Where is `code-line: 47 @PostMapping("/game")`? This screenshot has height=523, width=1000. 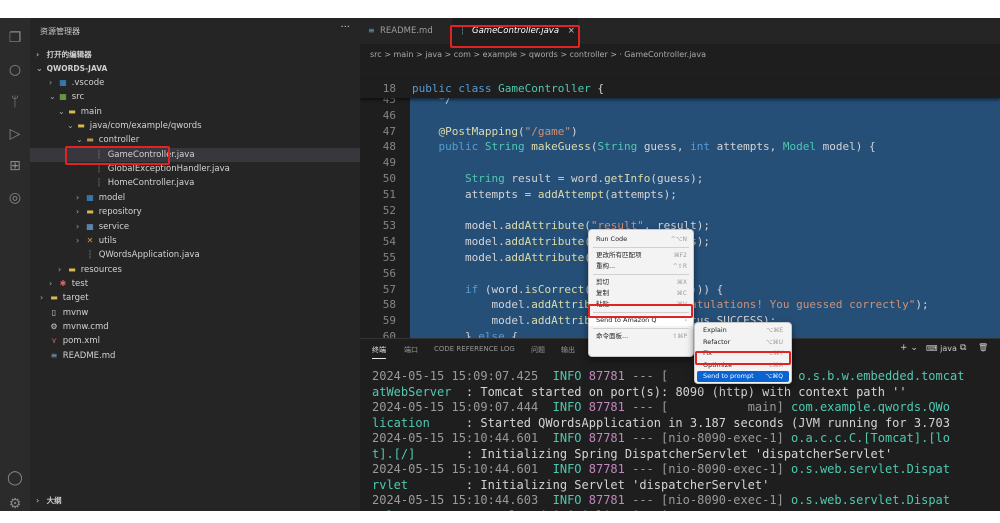 code-line: 47 @PostMapping("/game") is located at coordinates (680, 132).